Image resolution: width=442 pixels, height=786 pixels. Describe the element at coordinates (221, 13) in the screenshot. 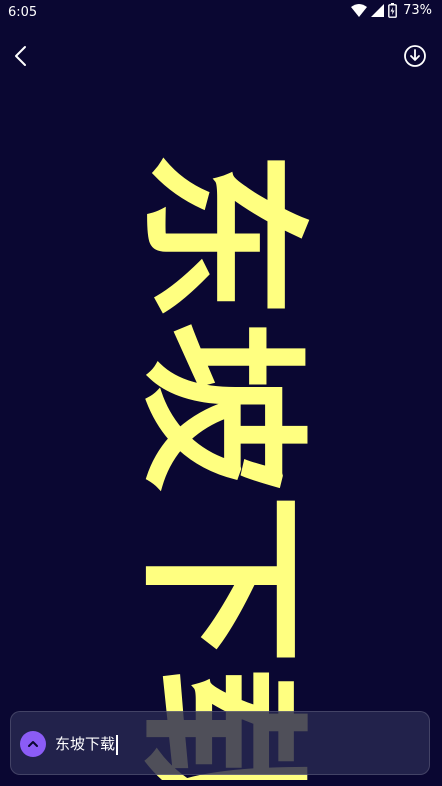

I see `status-bar: 6:05 73%` at that location.